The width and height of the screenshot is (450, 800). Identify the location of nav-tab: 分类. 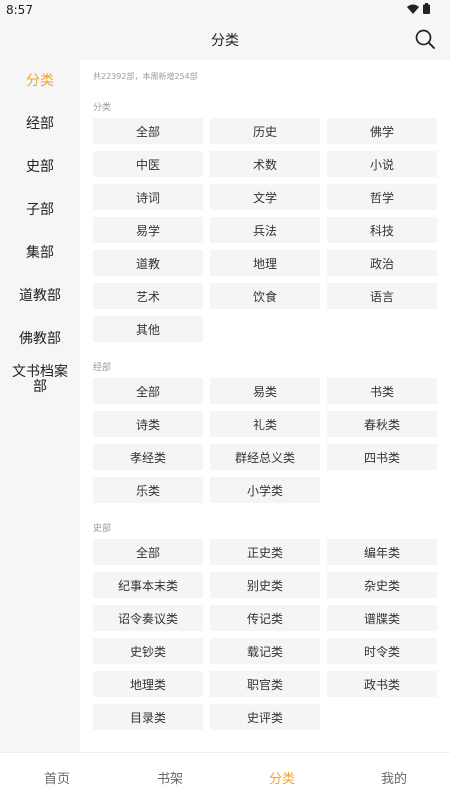
(282, 777).